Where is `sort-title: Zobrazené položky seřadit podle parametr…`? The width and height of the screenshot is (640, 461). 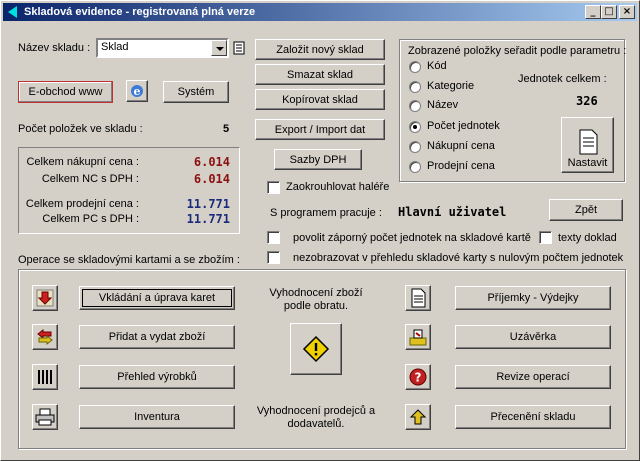
sort-title: Zobrazené položky seřadit podle parametr… is located at coordinates (517, 51).